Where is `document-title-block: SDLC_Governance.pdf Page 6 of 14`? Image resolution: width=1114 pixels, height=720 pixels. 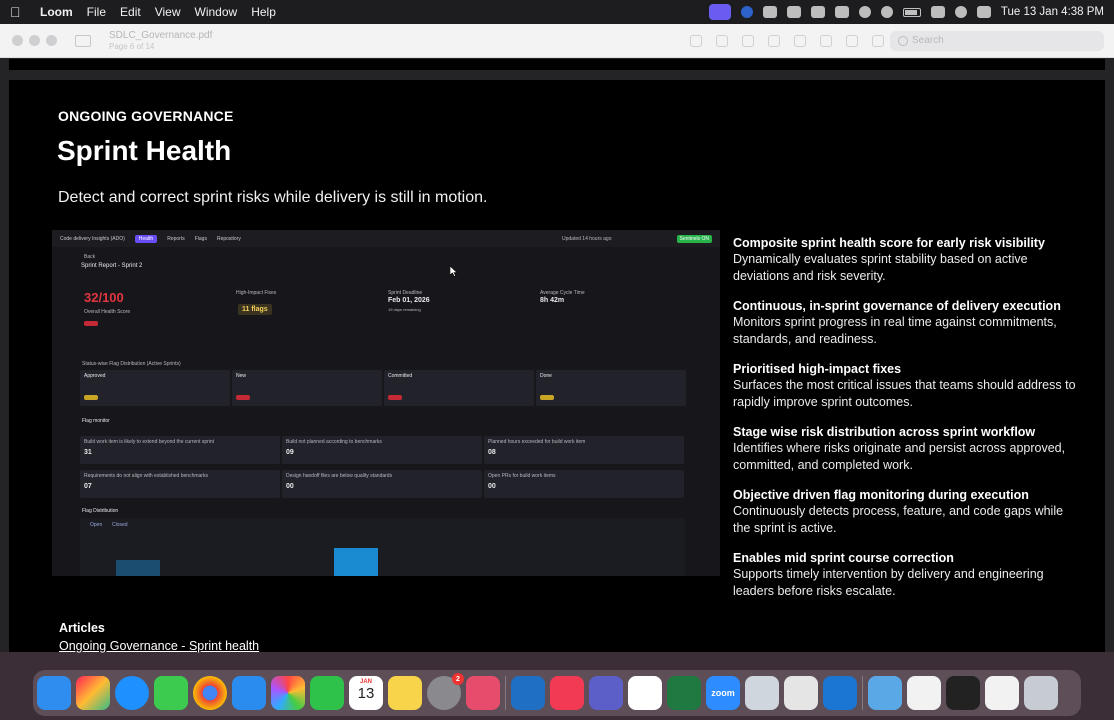
document-title-block: SDLC_Governance.pdf Page 6 of 14 is located at coordinates (160, 41).